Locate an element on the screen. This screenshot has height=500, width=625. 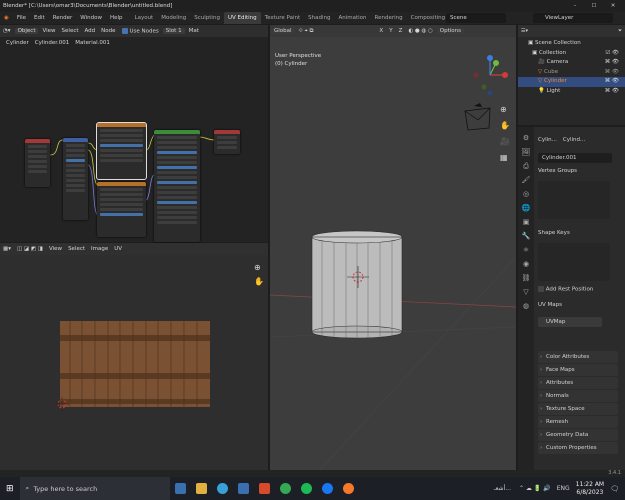
clock: 11:22 AM 6/8/2023 is located at coordinates (590, 489).